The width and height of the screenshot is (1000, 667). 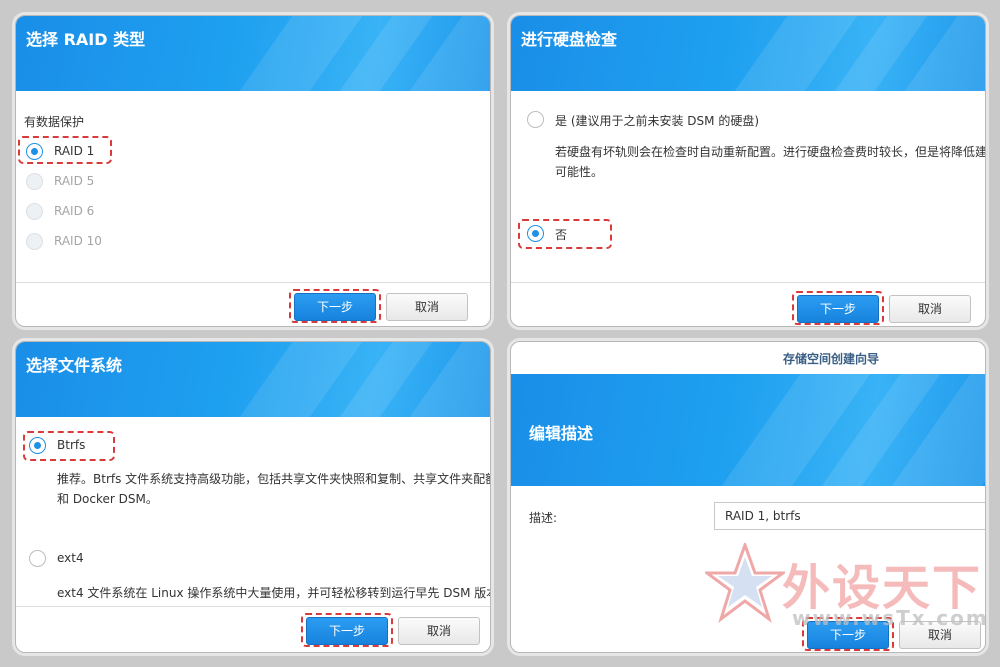 I want to click on radio-ext4, so click(x=37, y=558).